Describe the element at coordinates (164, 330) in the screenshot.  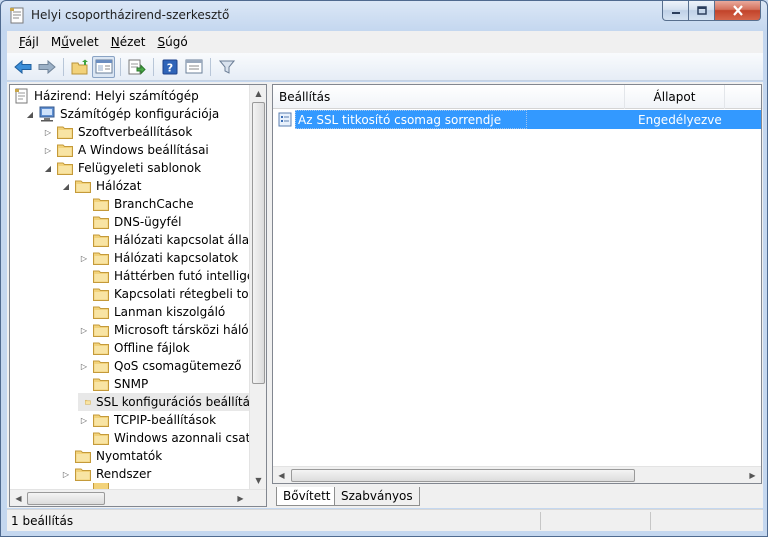
I see `tree-item-peer-networking: ▷ Microsoft társközi hálózat` at that location.